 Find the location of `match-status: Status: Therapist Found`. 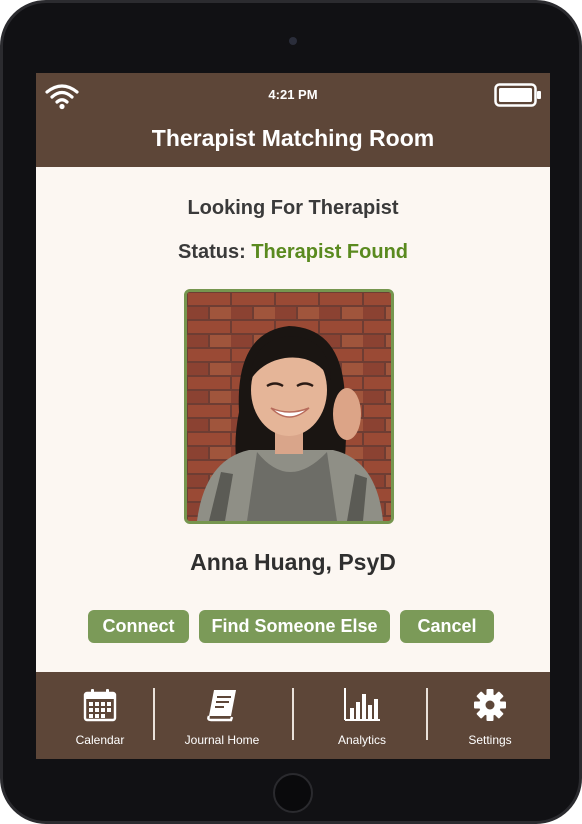

match-status: Status: Therapist Found is located at coordinates (293, 252).